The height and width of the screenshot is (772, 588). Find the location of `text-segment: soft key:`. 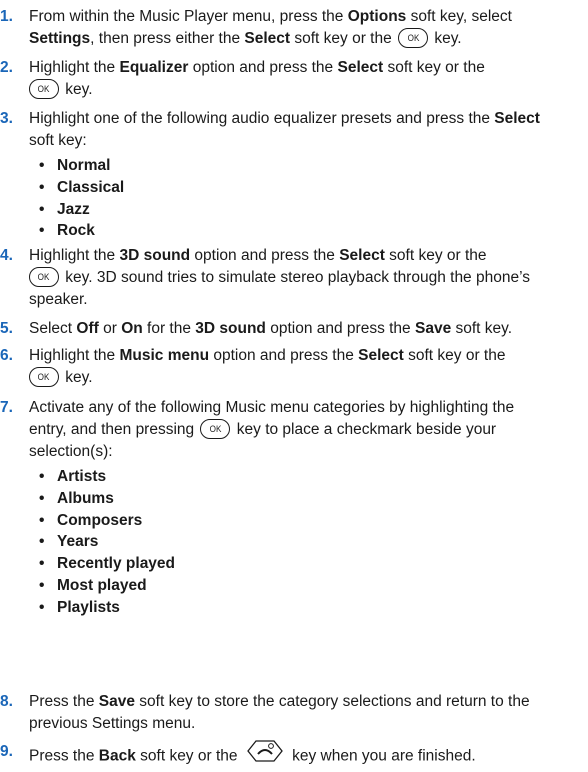

text-segment: soft key: is located at coordinates (58, 140).